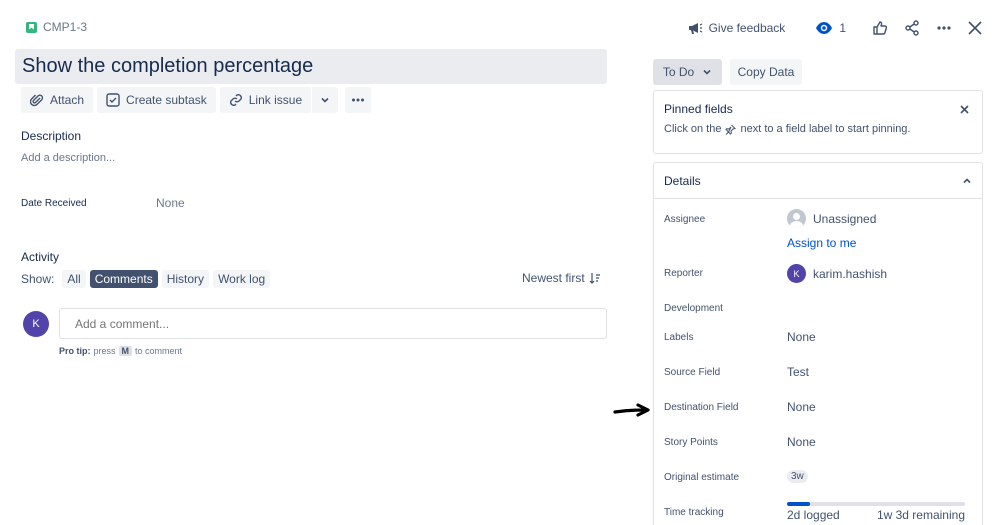 The width and height of the screenshot is (998, 525). Describe the element at coordinates (333, 323) in the screenshot. I see `comment-input` at that location.